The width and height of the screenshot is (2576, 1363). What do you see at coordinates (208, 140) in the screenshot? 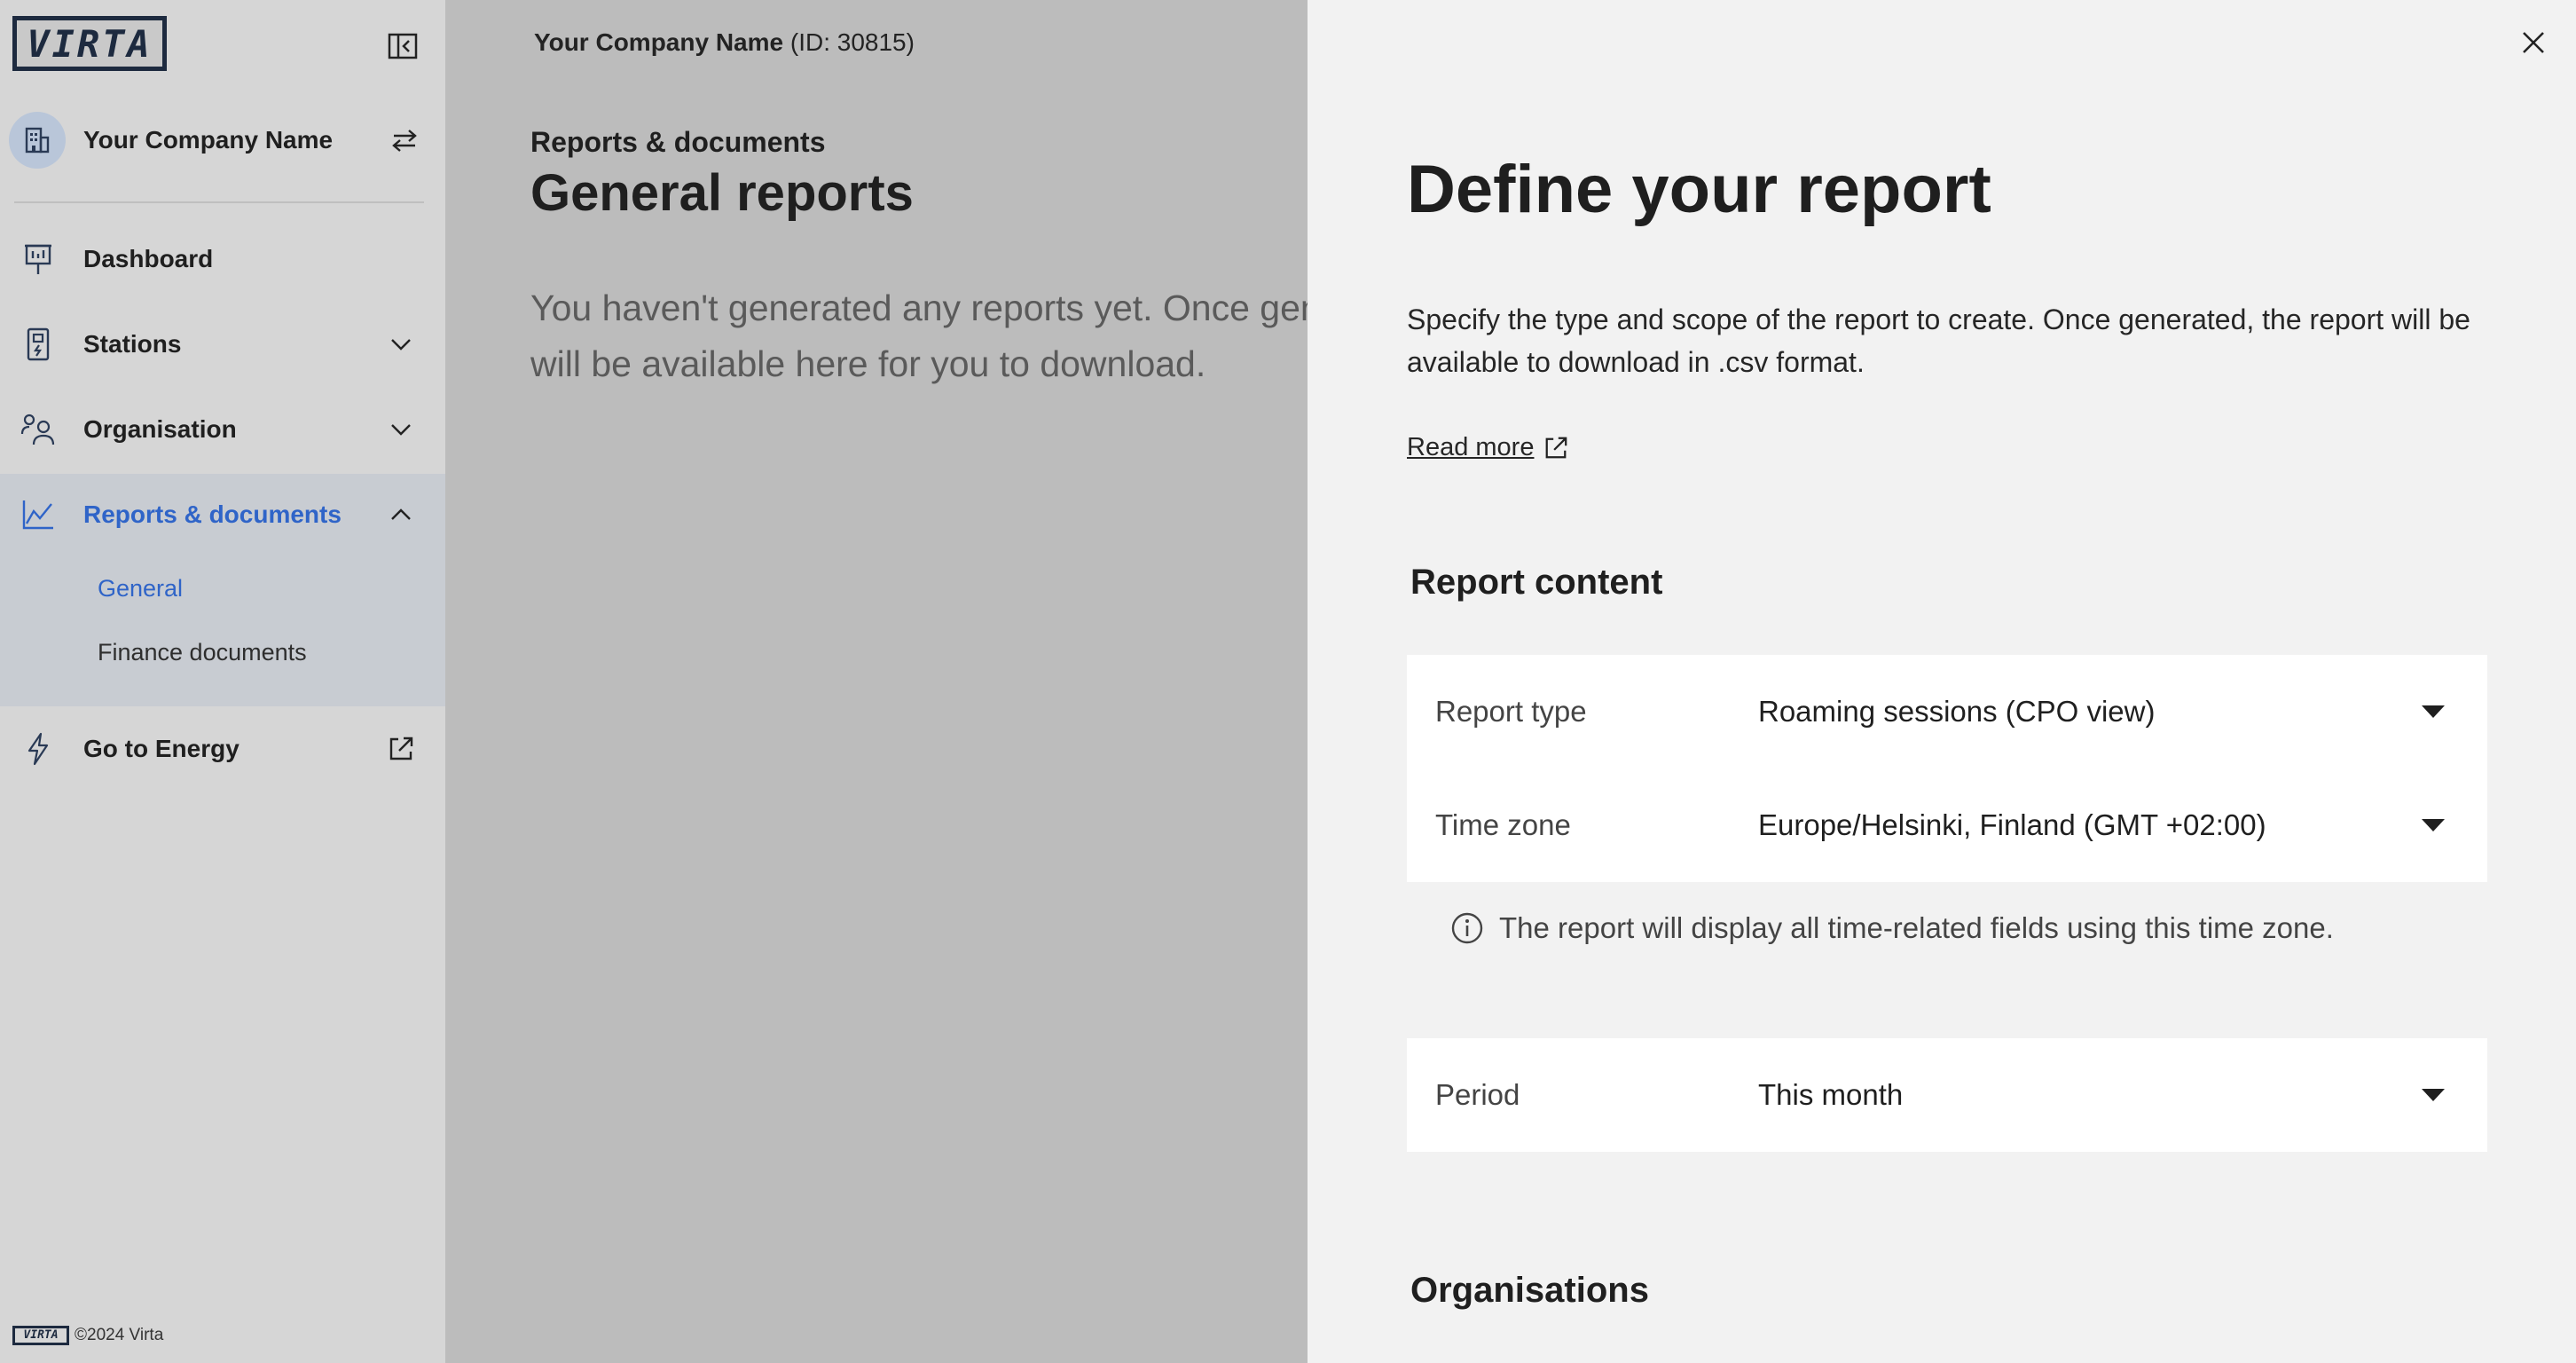
I see `company-name: Your Company Name` at bounding box center [208, 140].